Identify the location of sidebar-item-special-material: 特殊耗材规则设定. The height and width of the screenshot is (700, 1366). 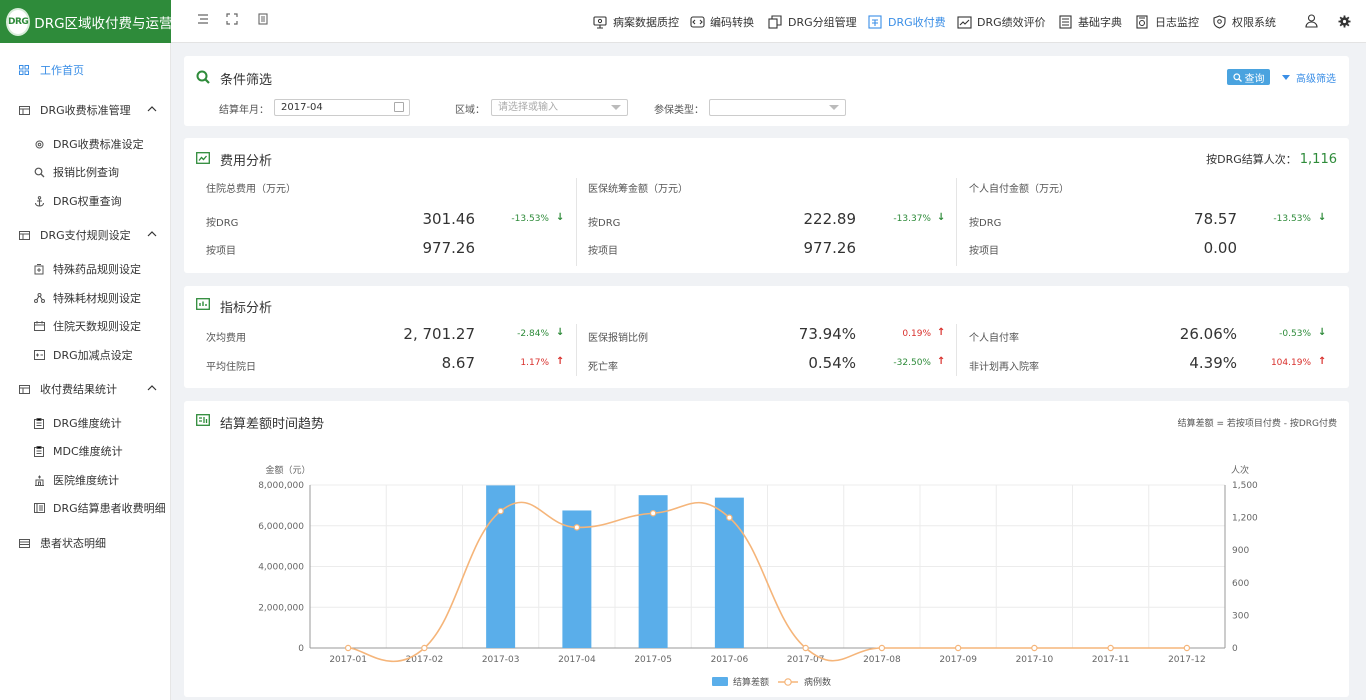
(85, 298).